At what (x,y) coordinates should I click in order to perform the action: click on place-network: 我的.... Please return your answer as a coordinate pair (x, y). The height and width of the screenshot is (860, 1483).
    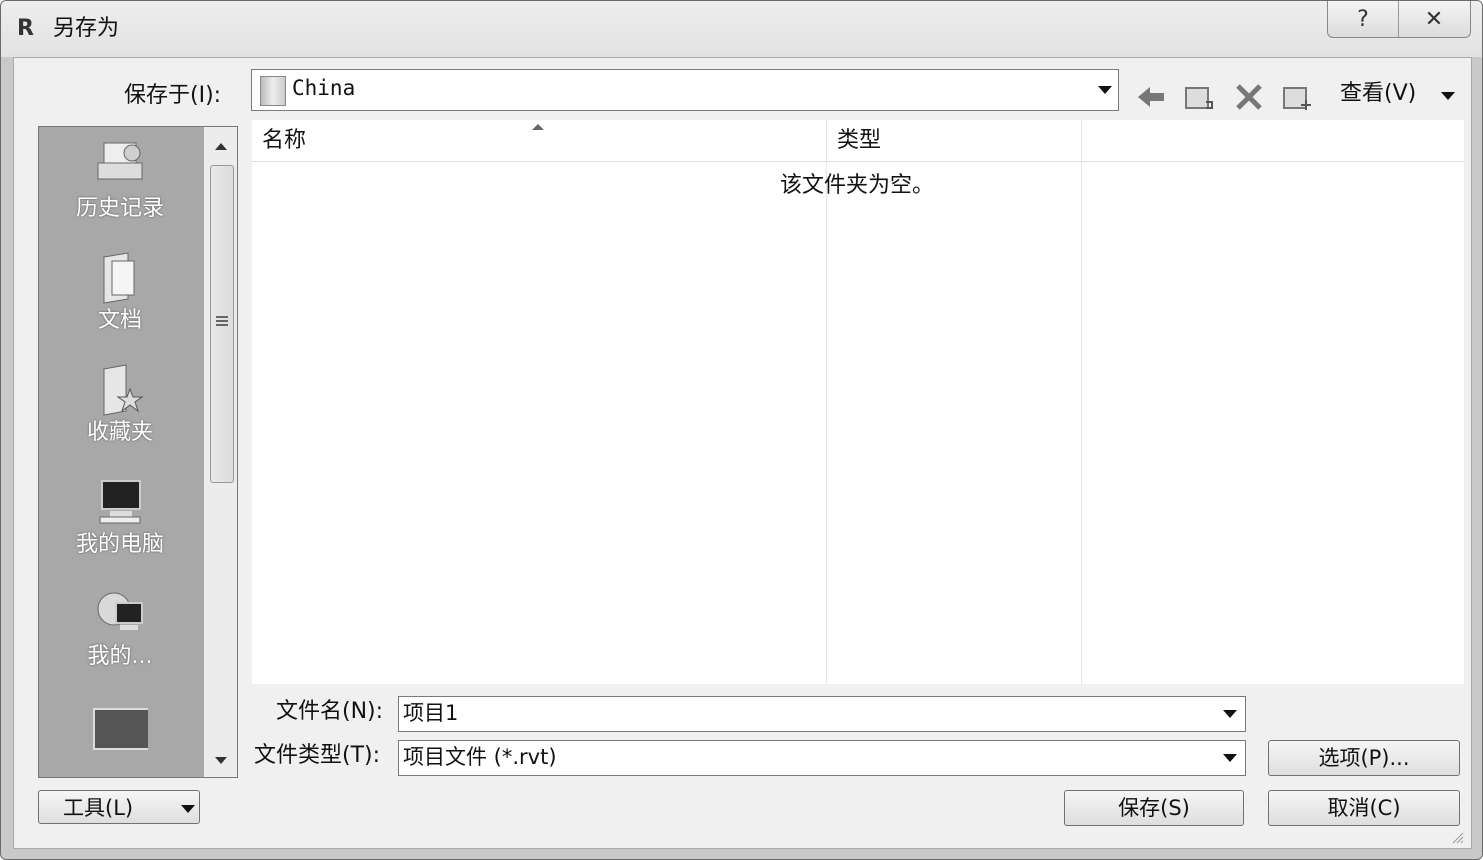
    Looking at the image, I should click on (120, 628).